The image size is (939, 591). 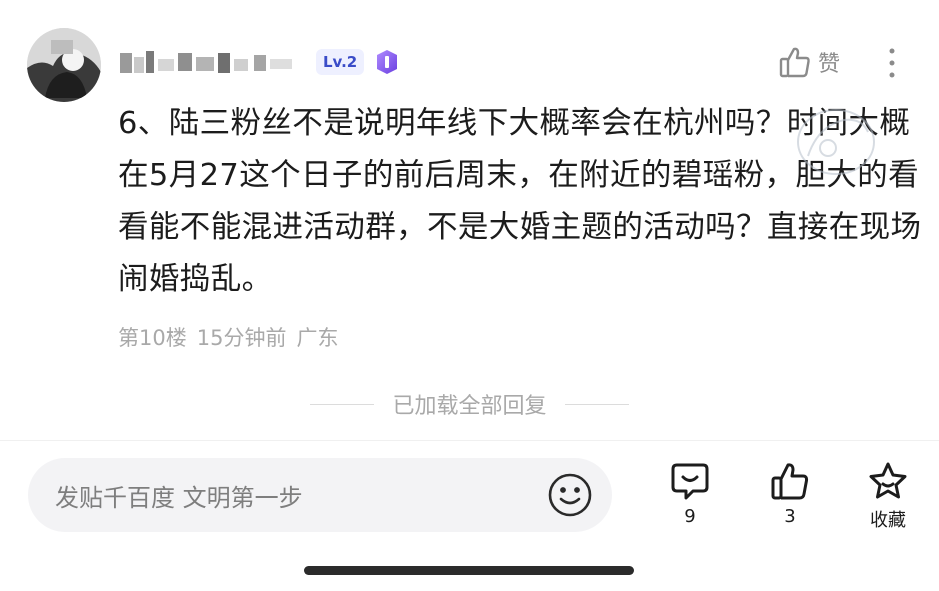 What do you see at coordinates (790, 516) in the screenshot?
I see `like-count: 3` at bounding box center [790, 516].